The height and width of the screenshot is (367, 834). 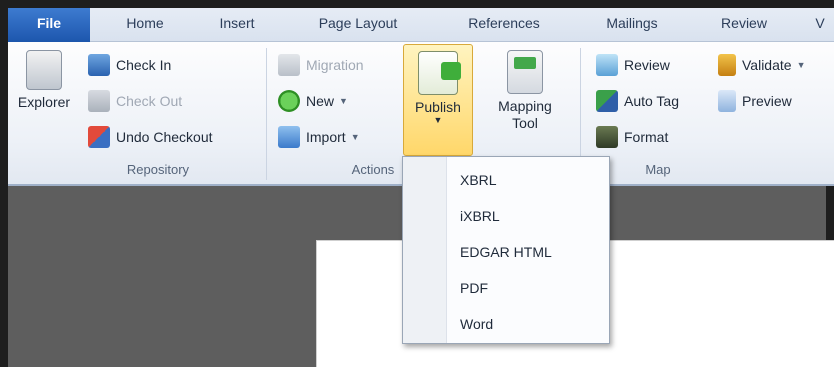 I want to click on mapping-tool-button: Mapping Tool, so click(x=525, y=91).